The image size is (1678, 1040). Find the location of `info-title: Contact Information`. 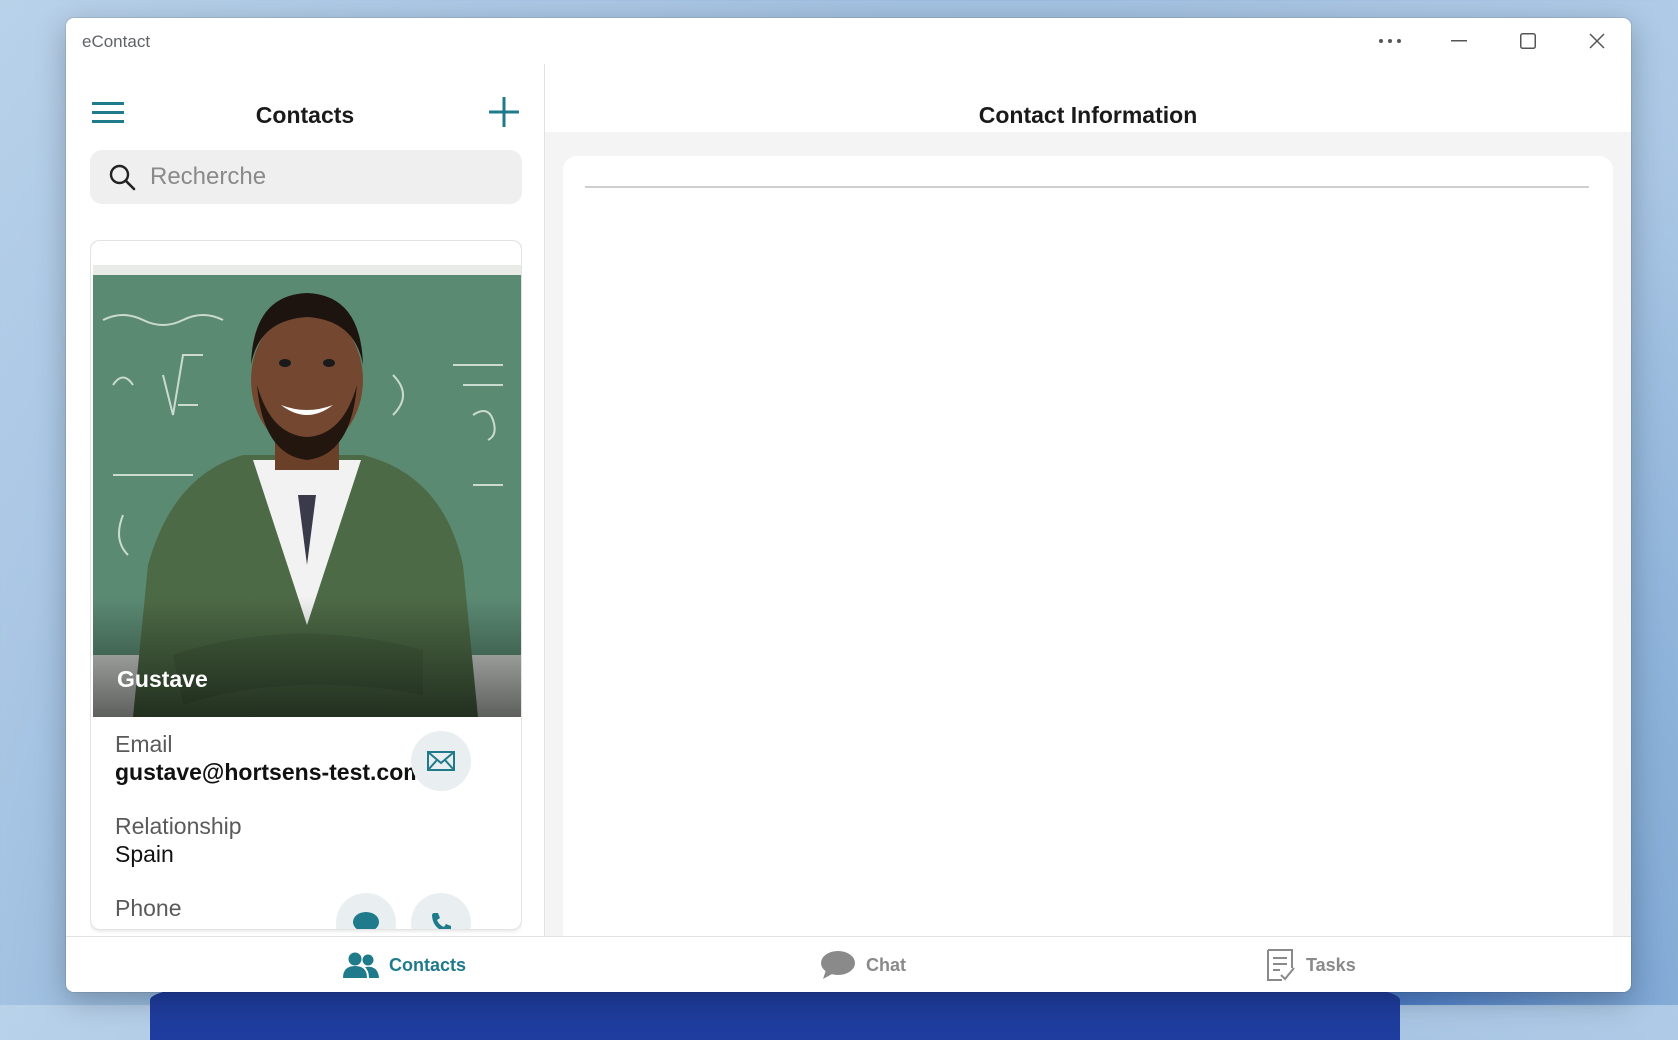

info-title: Contact Information is located at coordinates (1088, 115).